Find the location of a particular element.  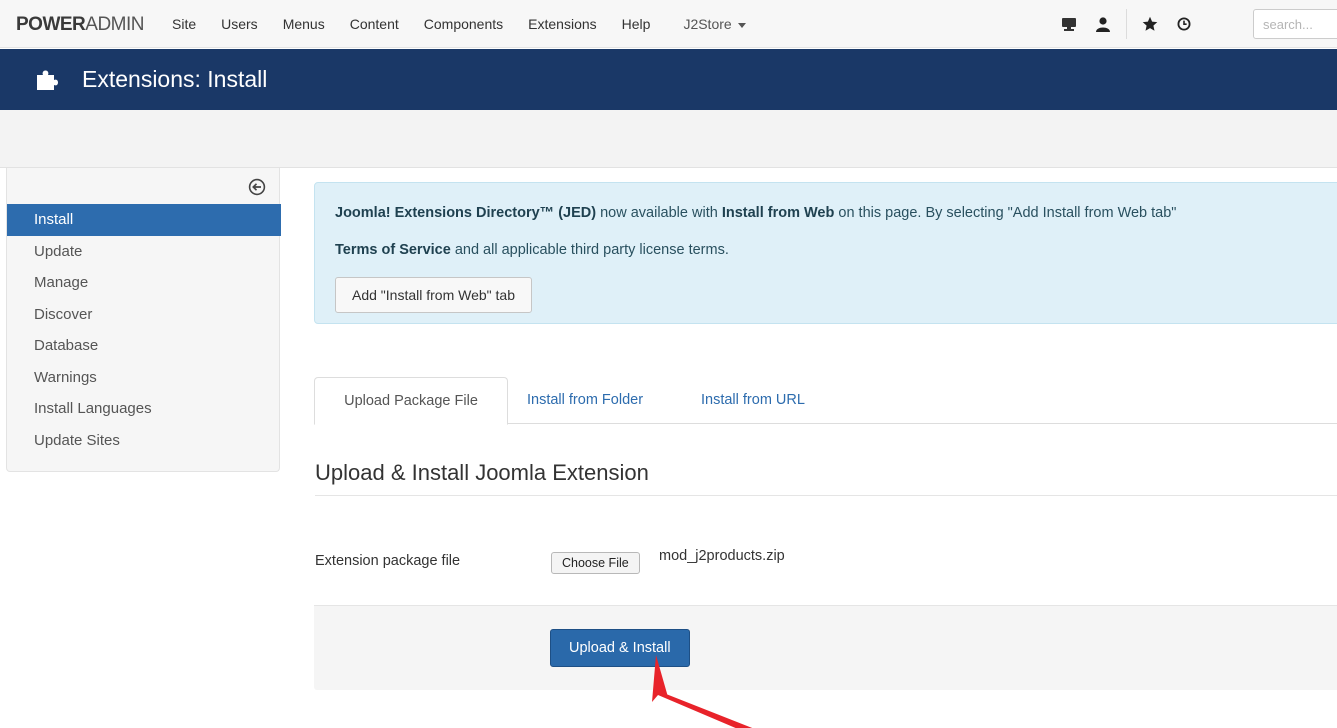

form-legend: Upload & Install Joomla Extension is located at coordinates (482, 472).